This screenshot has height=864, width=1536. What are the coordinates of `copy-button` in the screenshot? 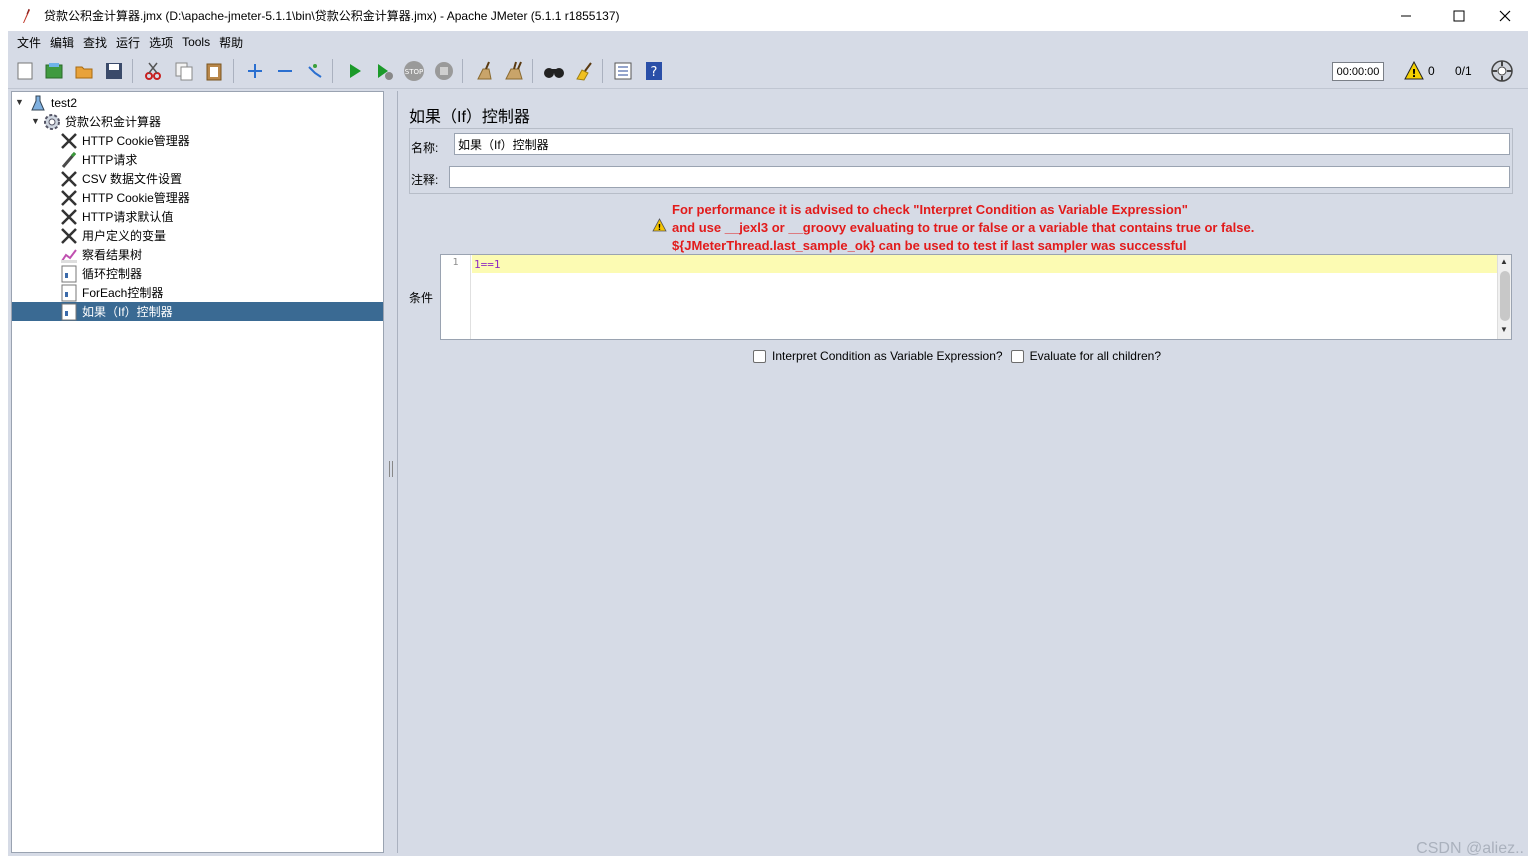 It's located at (184, 71).